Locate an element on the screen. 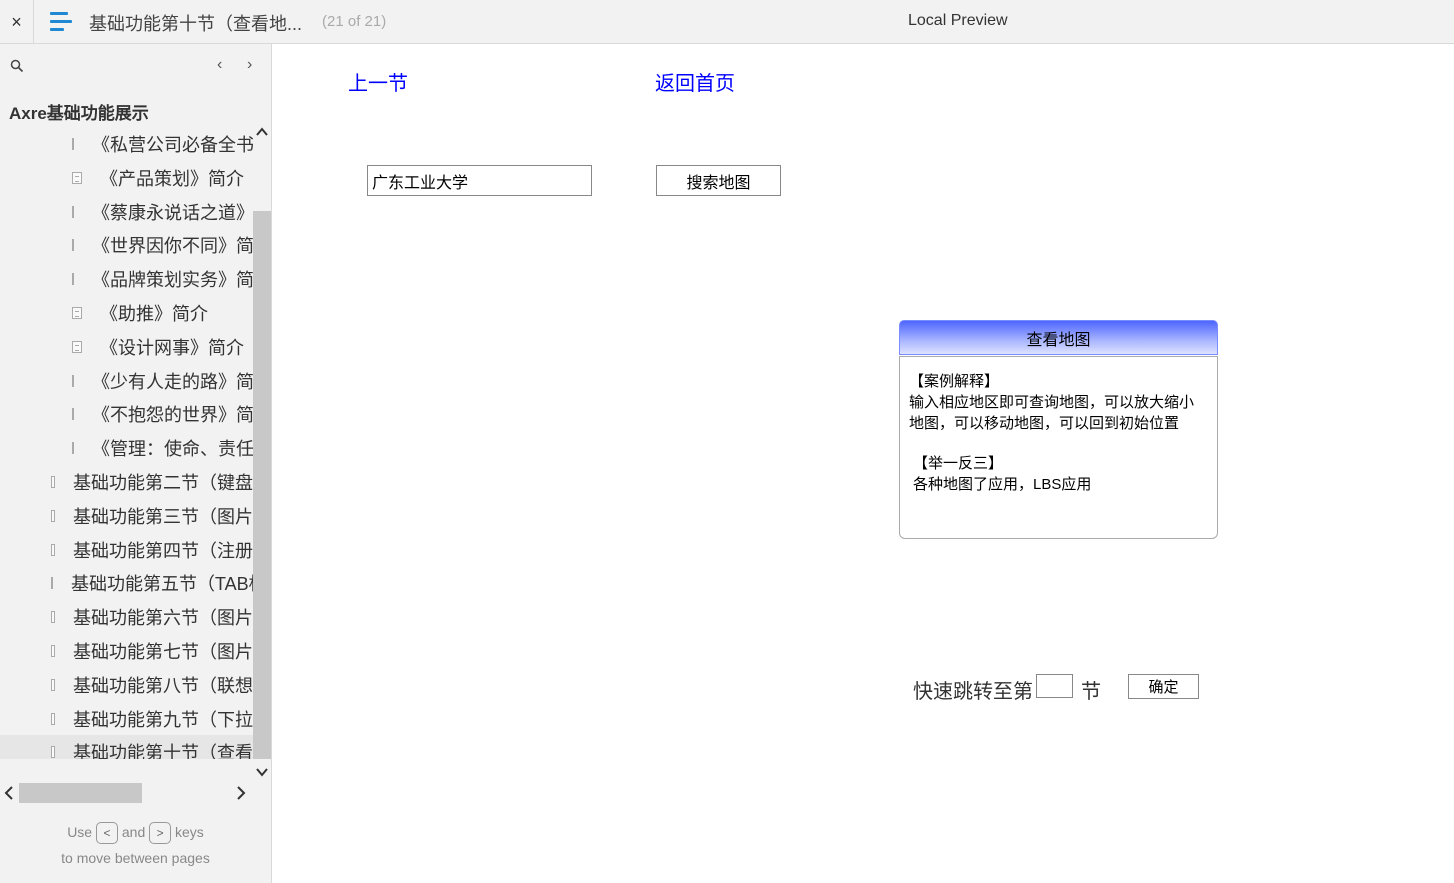 The height and width of the screenshot is (883, 1454). tree-item-label: 《私营公司必备全书》 is located at coordinates (172, 145).